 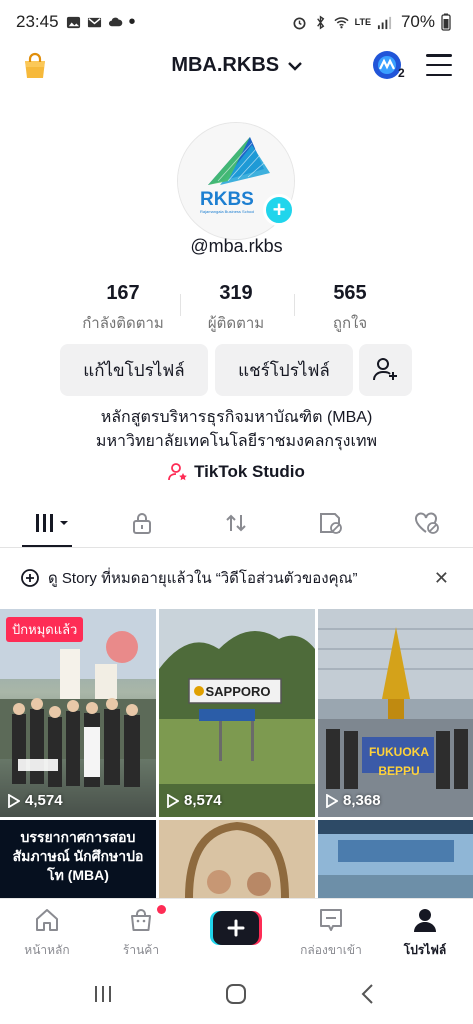 I want to click on videos-grid-icon, so click(x=52, y=523).